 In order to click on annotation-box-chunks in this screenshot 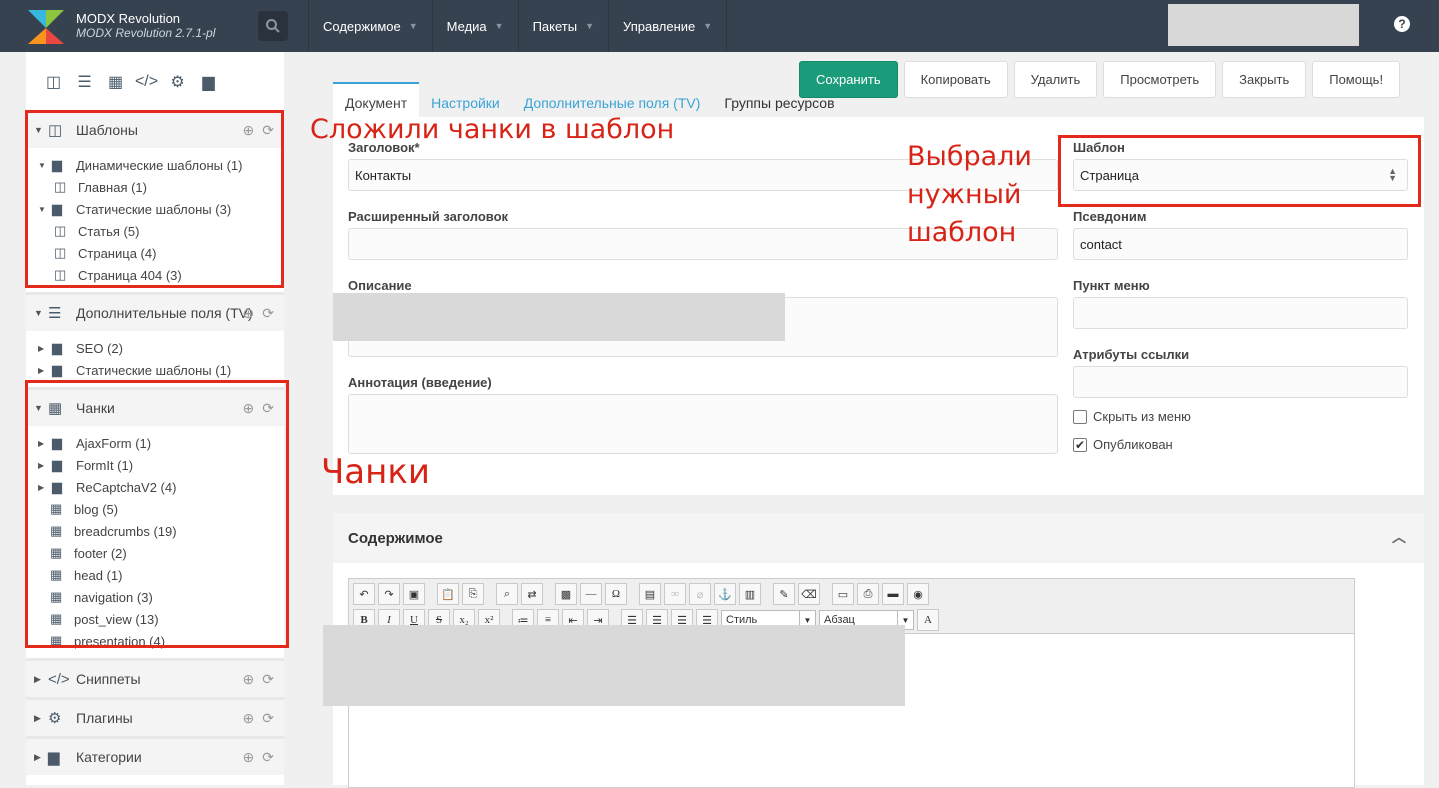, I will do `click(157, 514)`.